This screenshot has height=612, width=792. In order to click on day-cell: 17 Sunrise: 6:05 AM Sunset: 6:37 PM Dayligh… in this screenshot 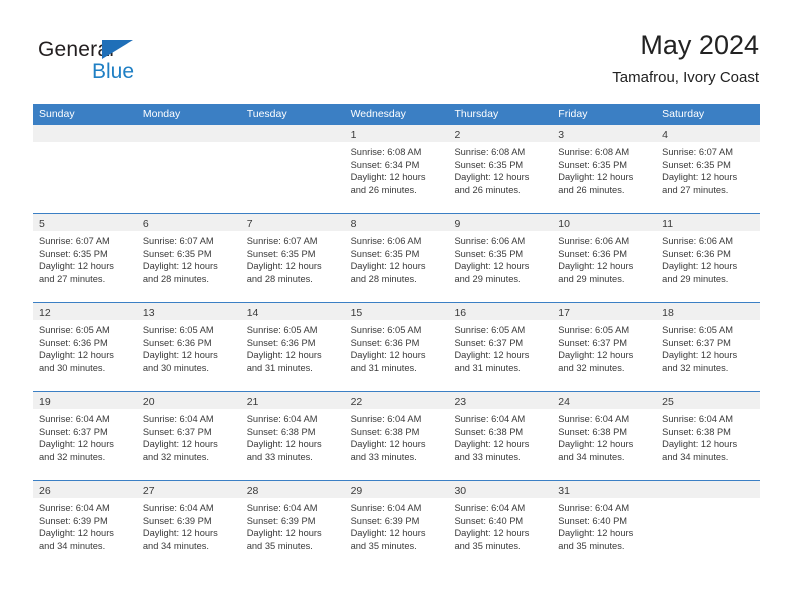, I will do `click(604, 347)`.